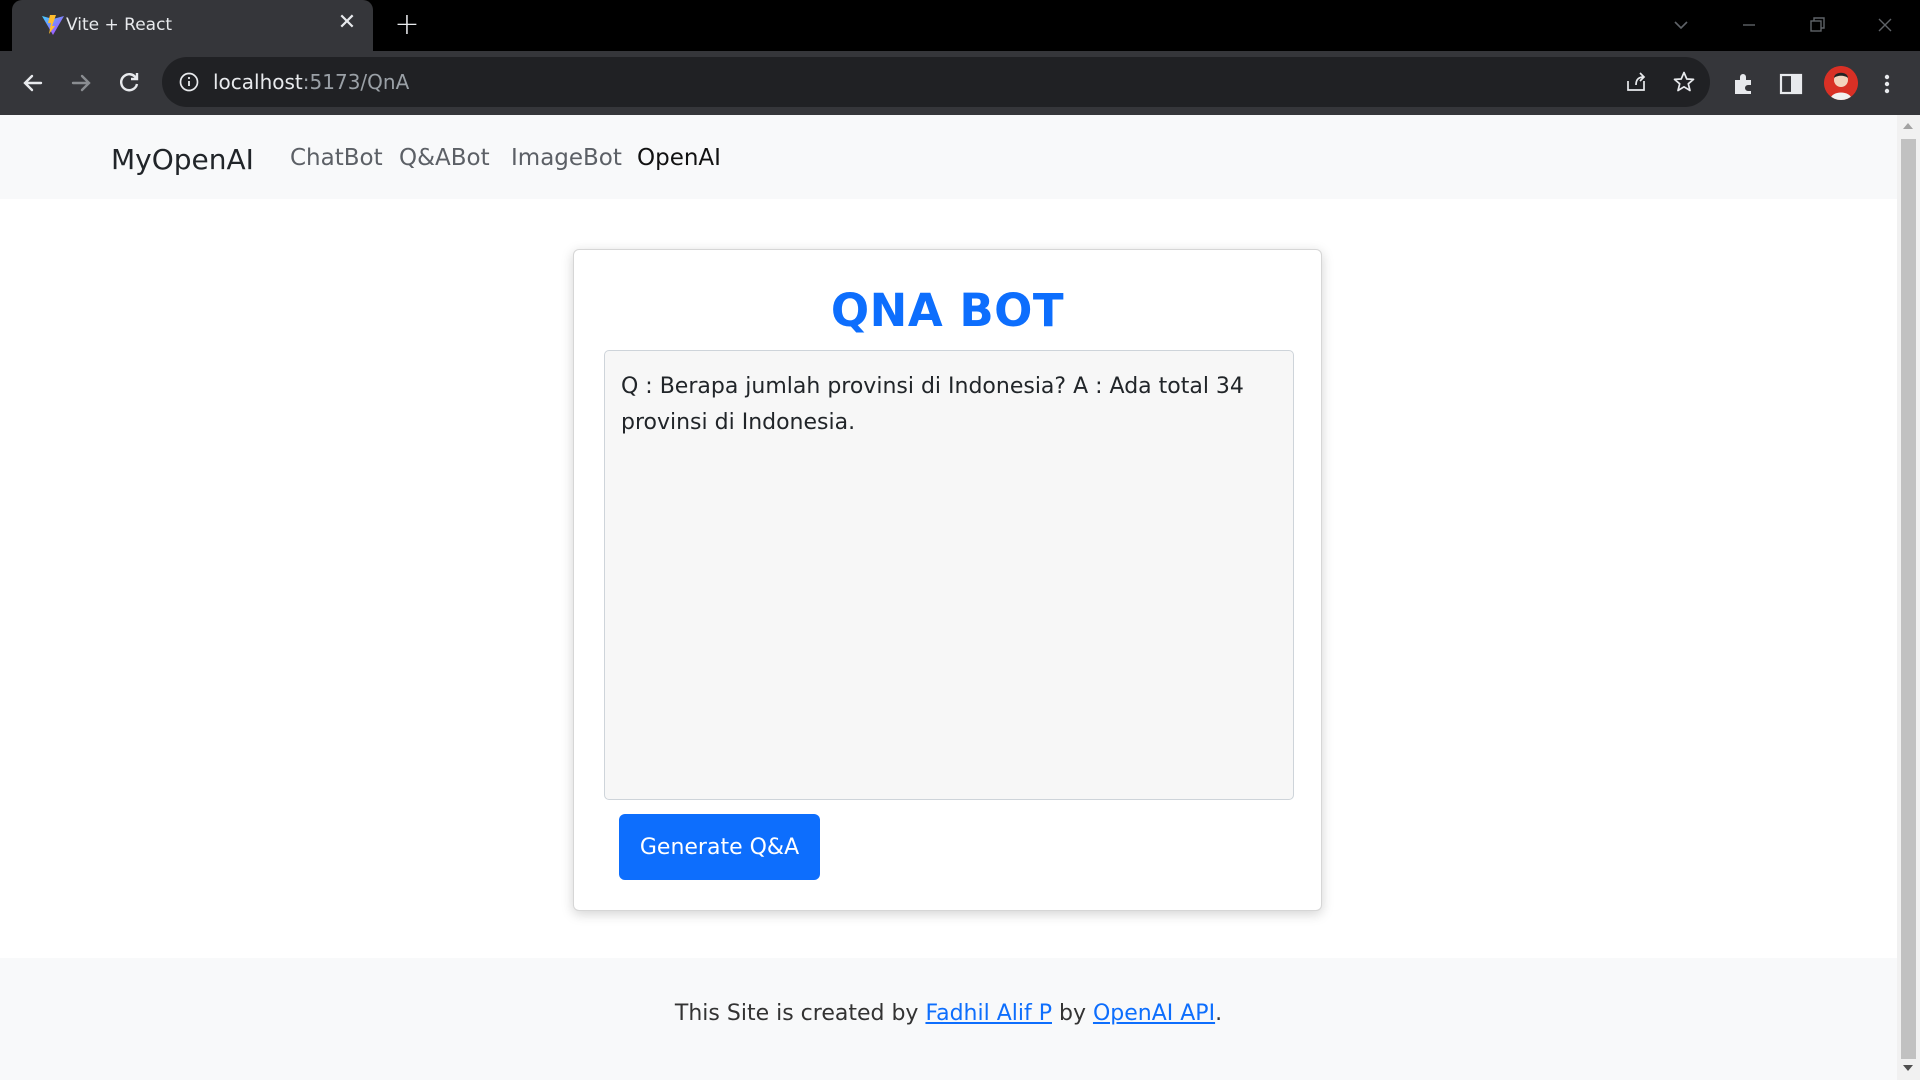 The height and width of the screenshot is (1080, 1920). I want to click on window-close-icon, so click(1885, 25).